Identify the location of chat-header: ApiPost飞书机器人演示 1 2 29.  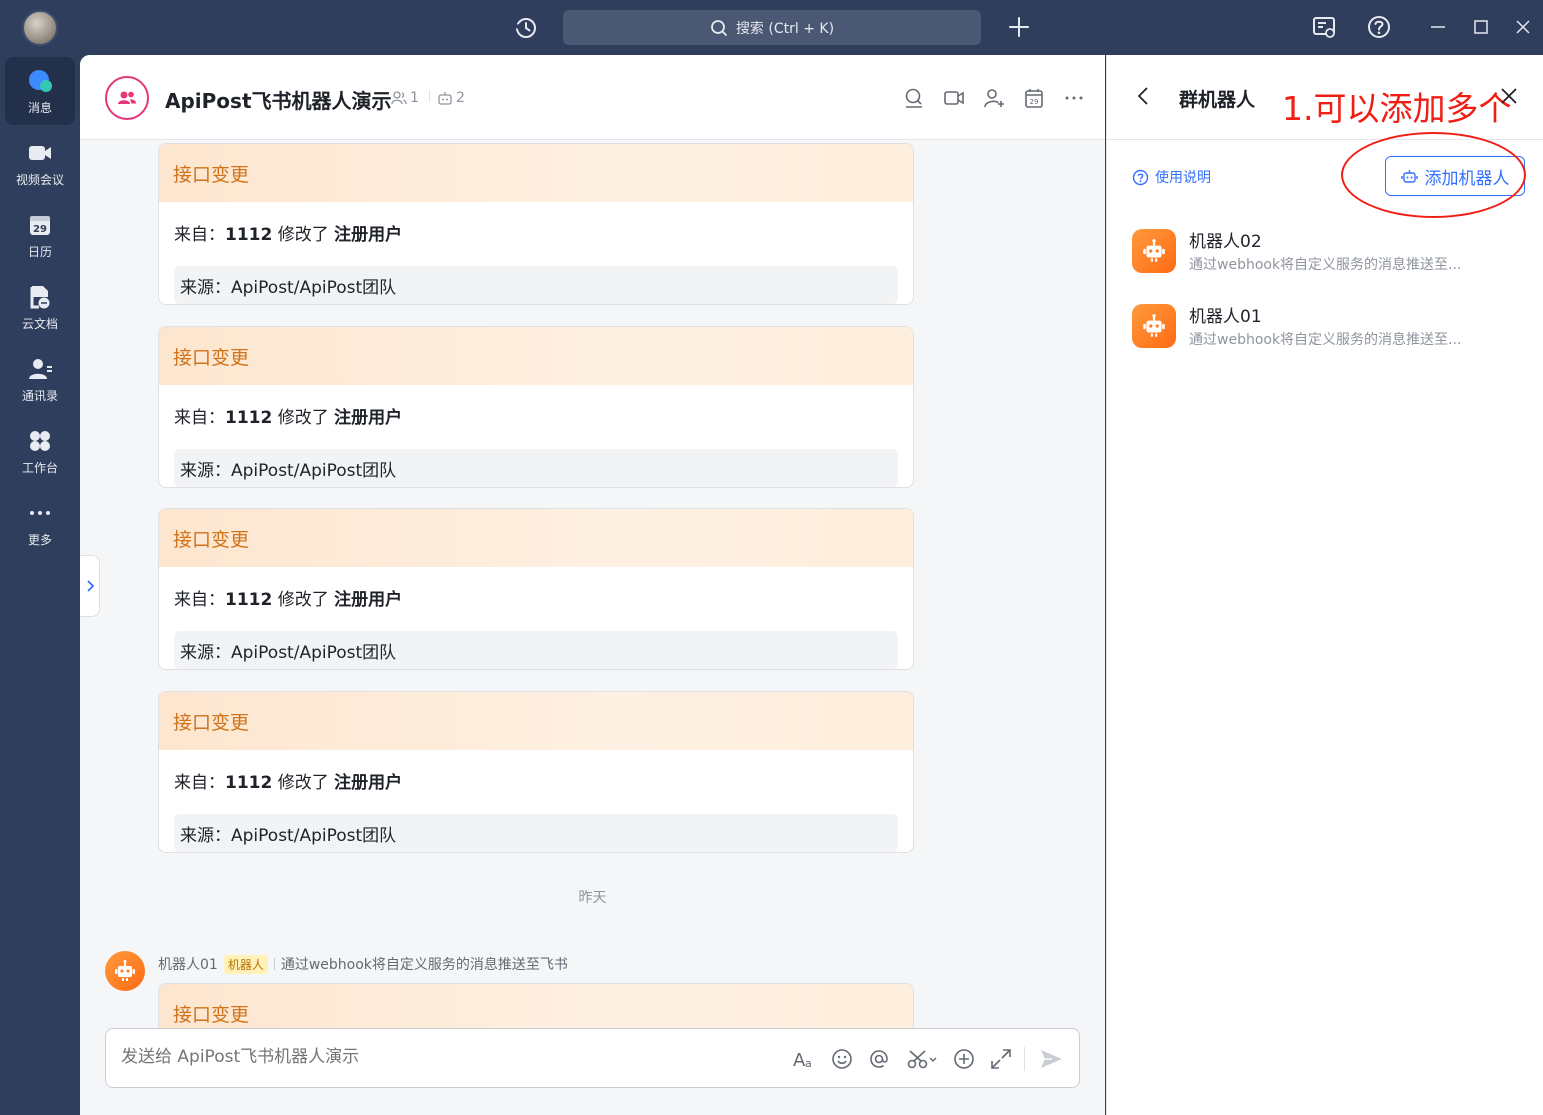
(592, 97).